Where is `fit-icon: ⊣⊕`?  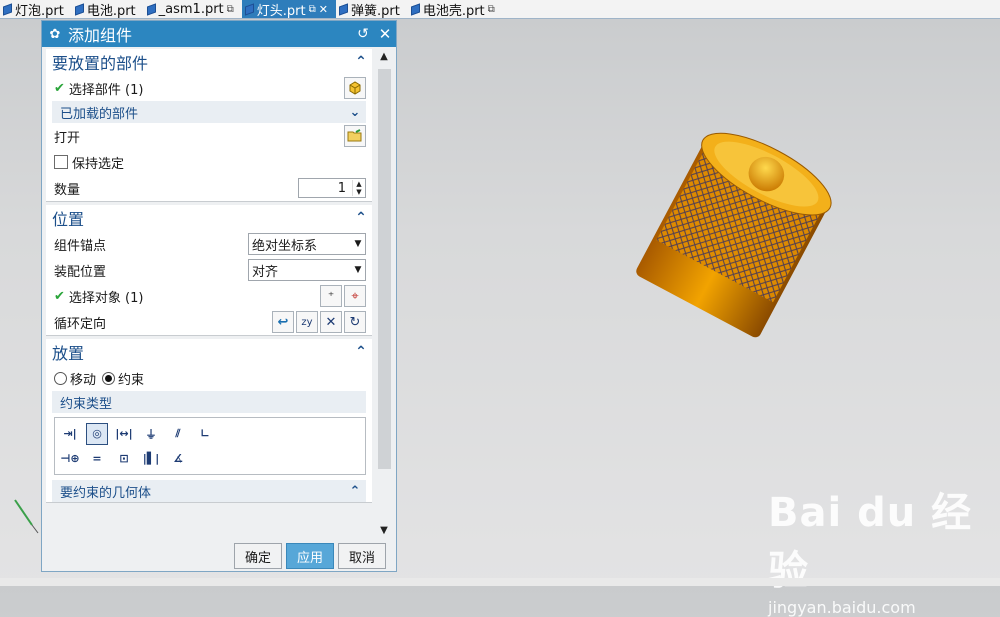 fit-icon: ⊣⊕ is located at coordinates (70, 459).